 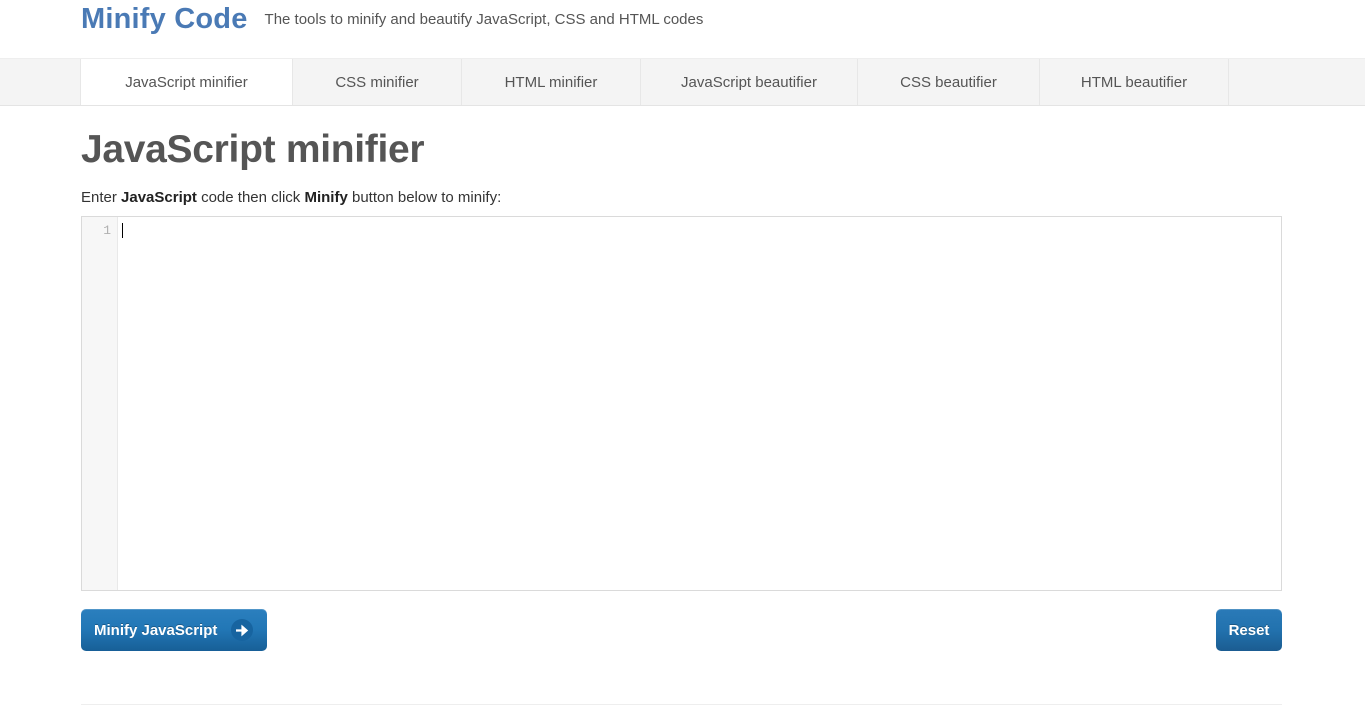 What do you see at coordinates (1249, 630) in the screenshot?
I see `reset-button: Reset` at bounding box center [1249, 630].